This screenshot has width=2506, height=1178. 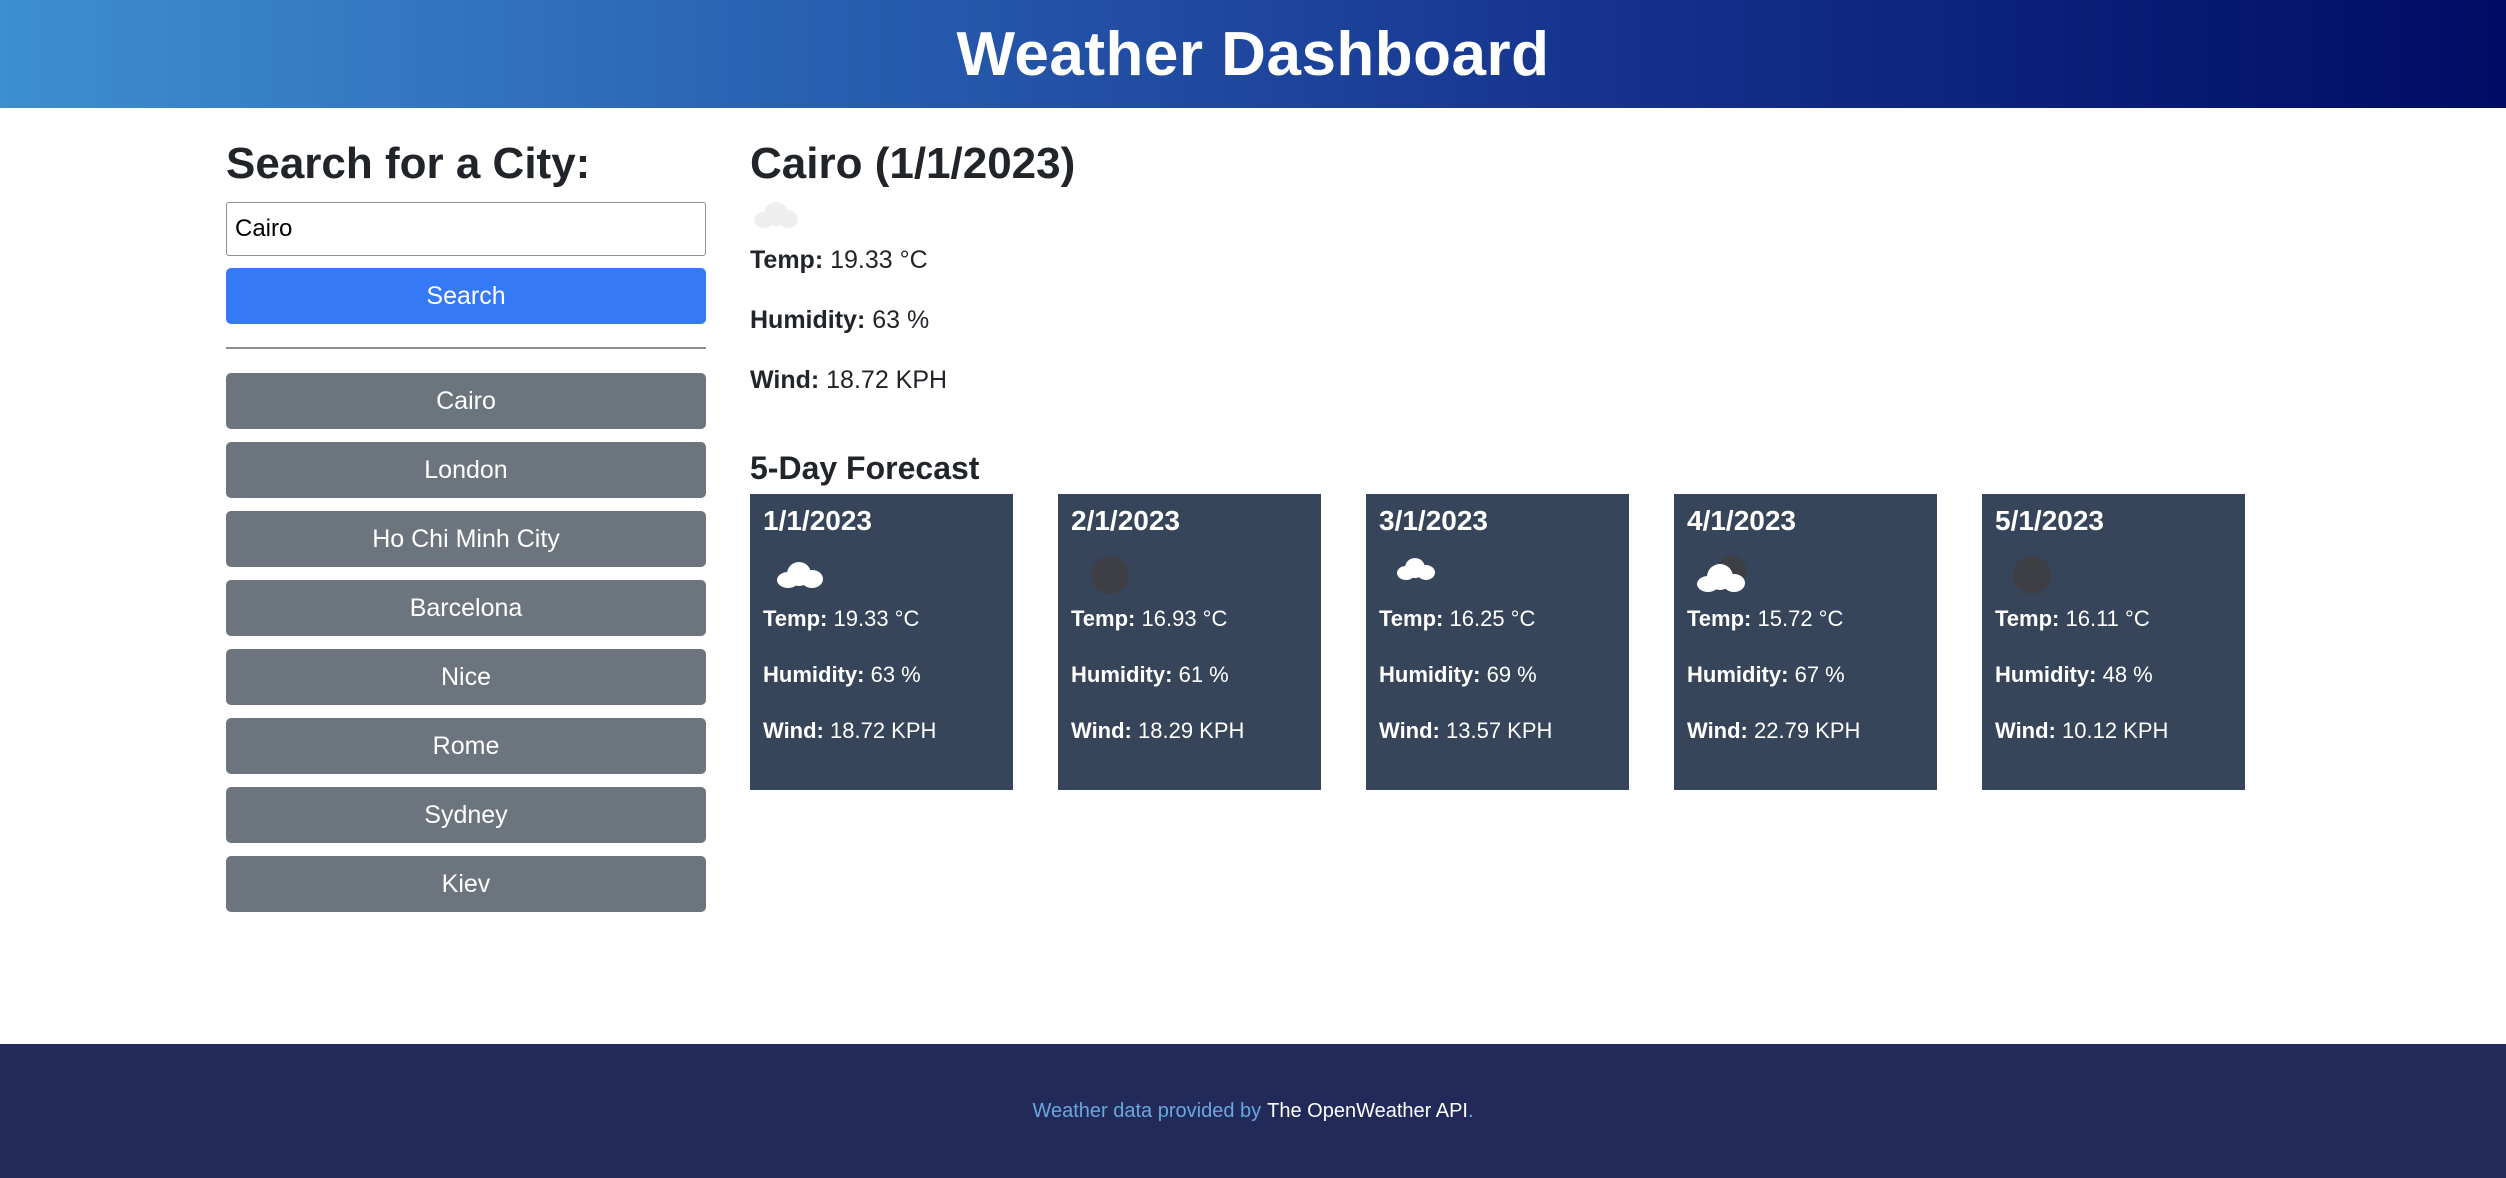 I want to click on sidebar-divider, so click(x=466, y=348).